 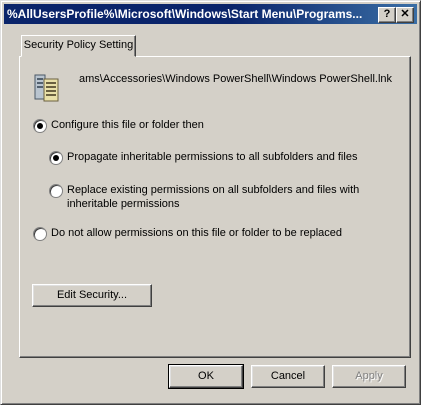 What do you see at coordinates (127, 125) in the screenshot?
I see `radio-configure-label: Configure this file or folder then` at bounding box center [127, 125].